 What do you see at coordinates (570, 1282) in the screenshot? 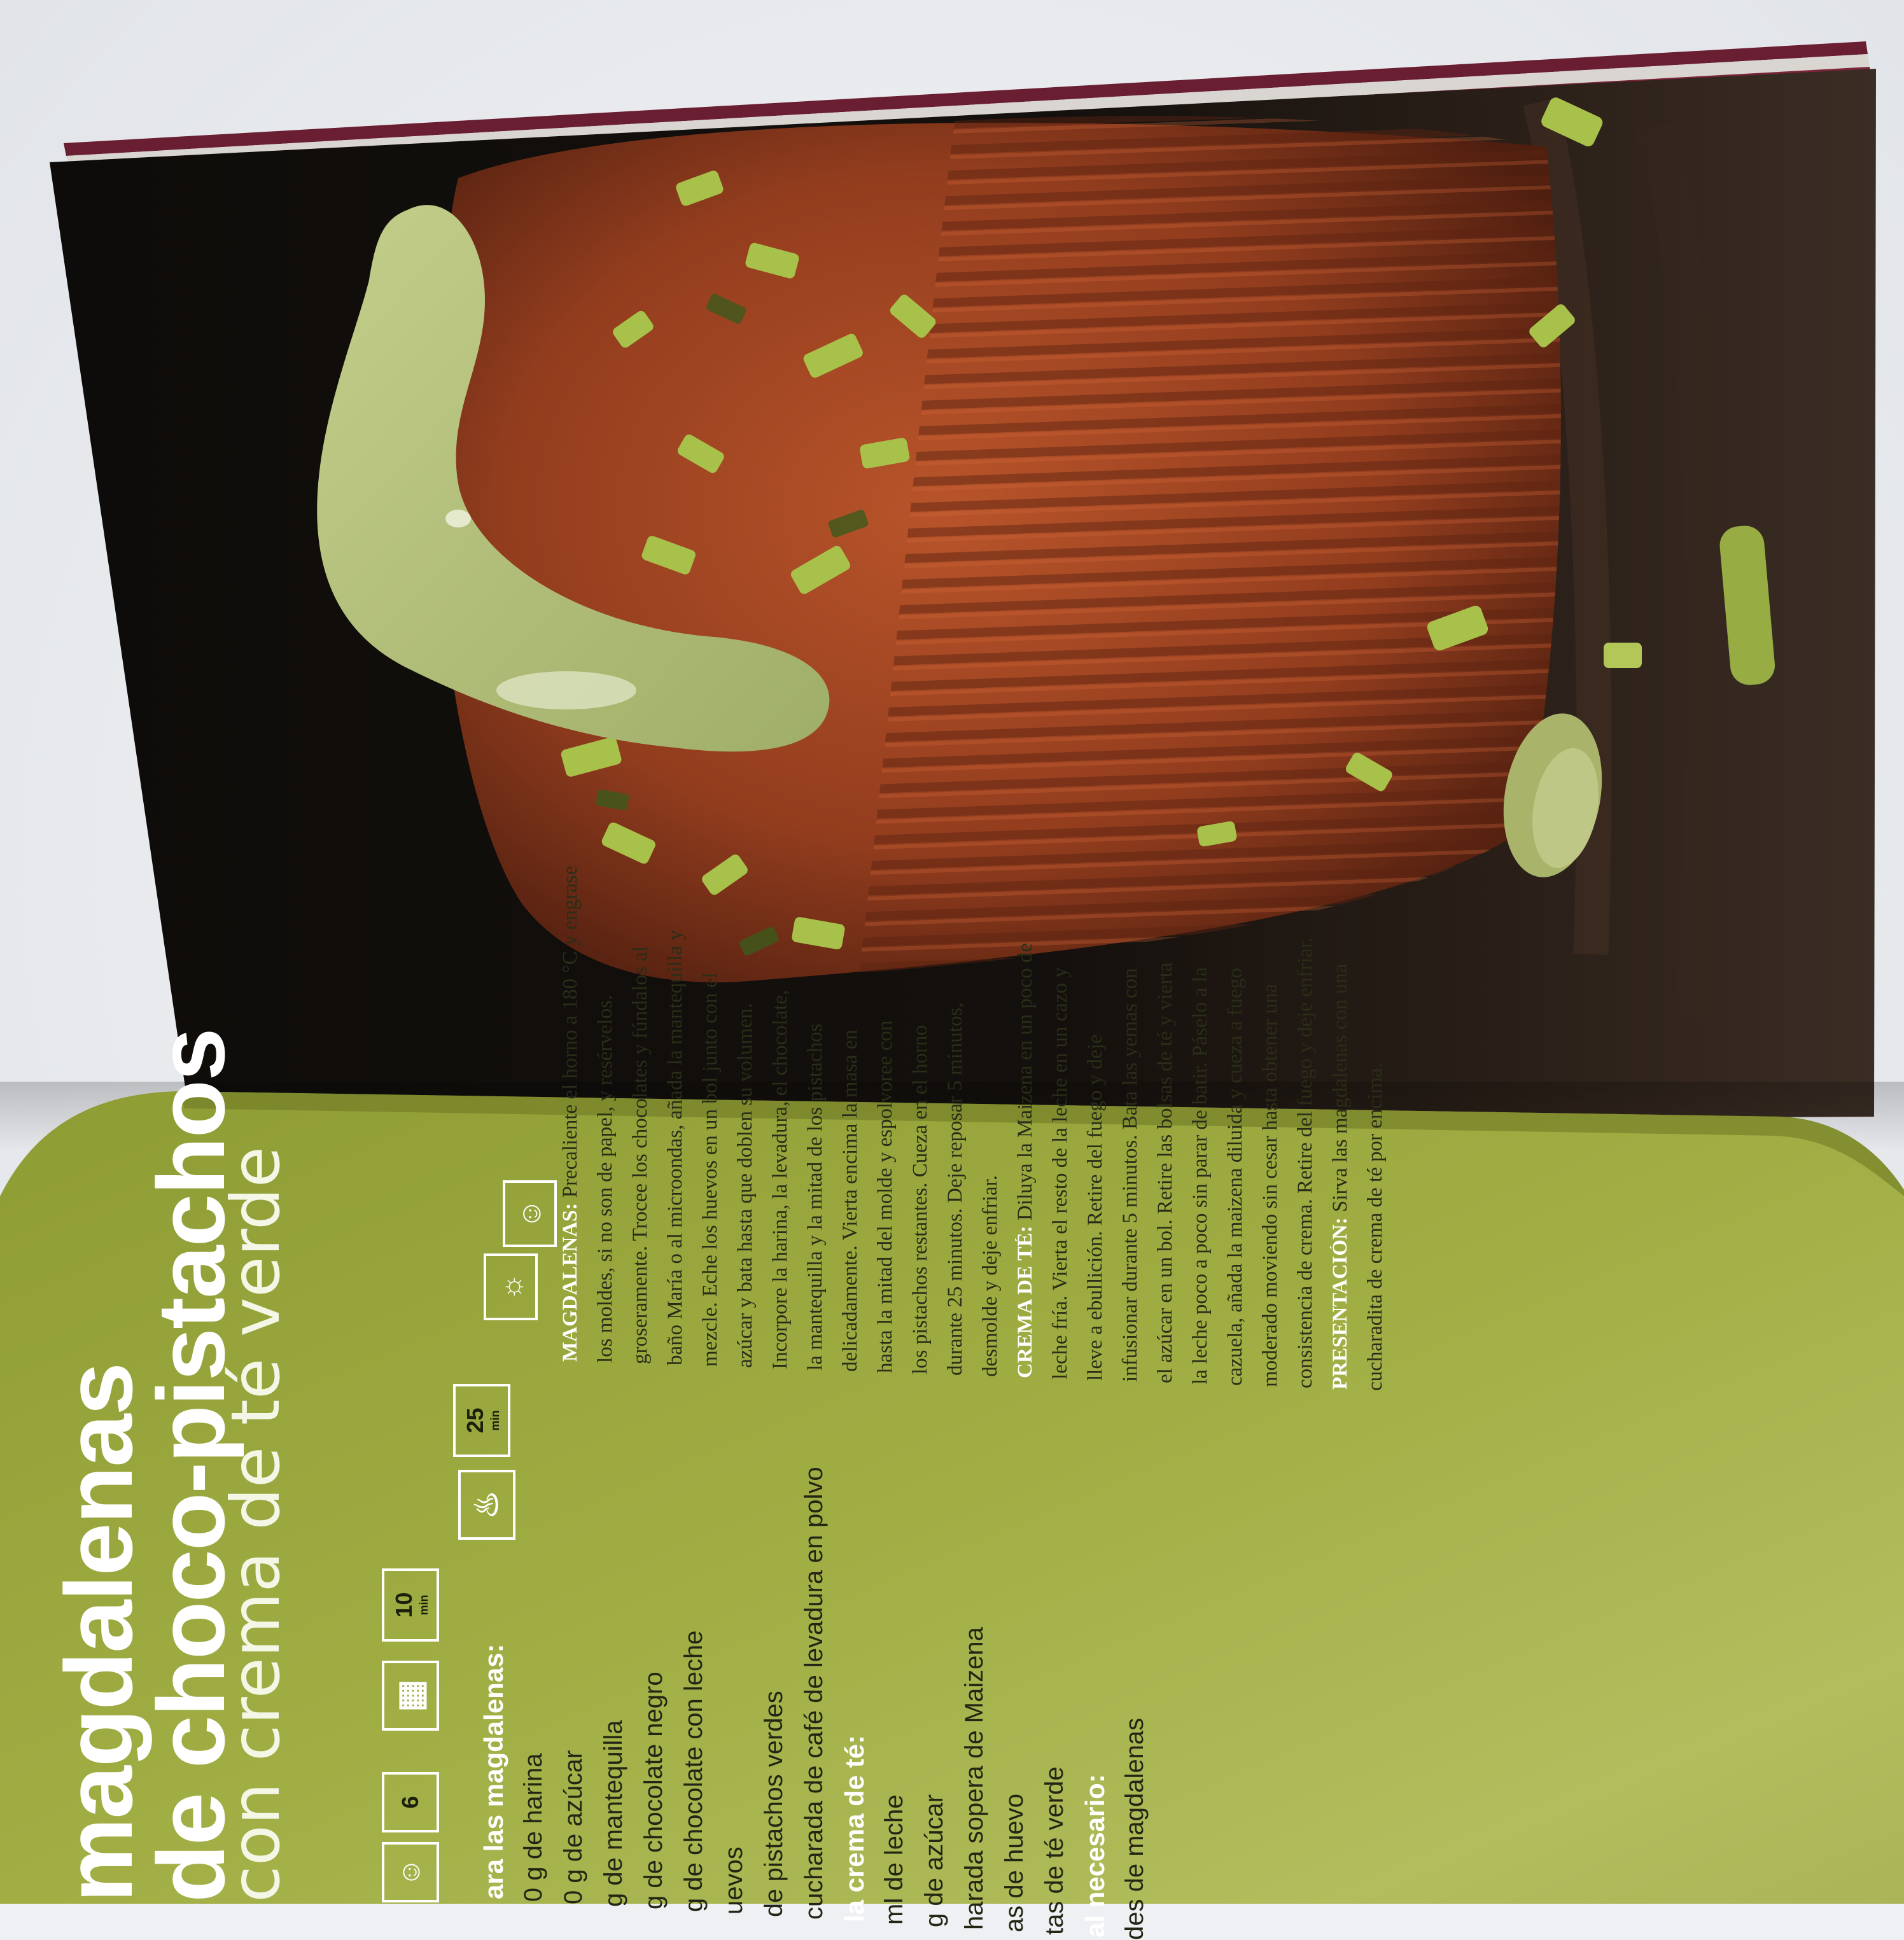
I see `method-section-heading: MAGDALENAS:` at bounding box center [570, 1282].